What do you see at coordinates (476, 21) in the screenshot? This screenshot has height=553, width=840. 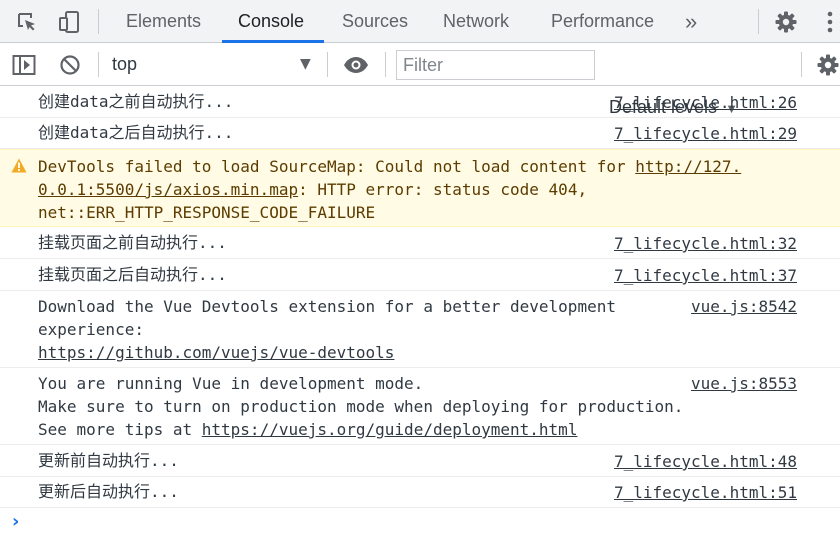 I see `tab-network: Network` at bounding box center [476, 21].